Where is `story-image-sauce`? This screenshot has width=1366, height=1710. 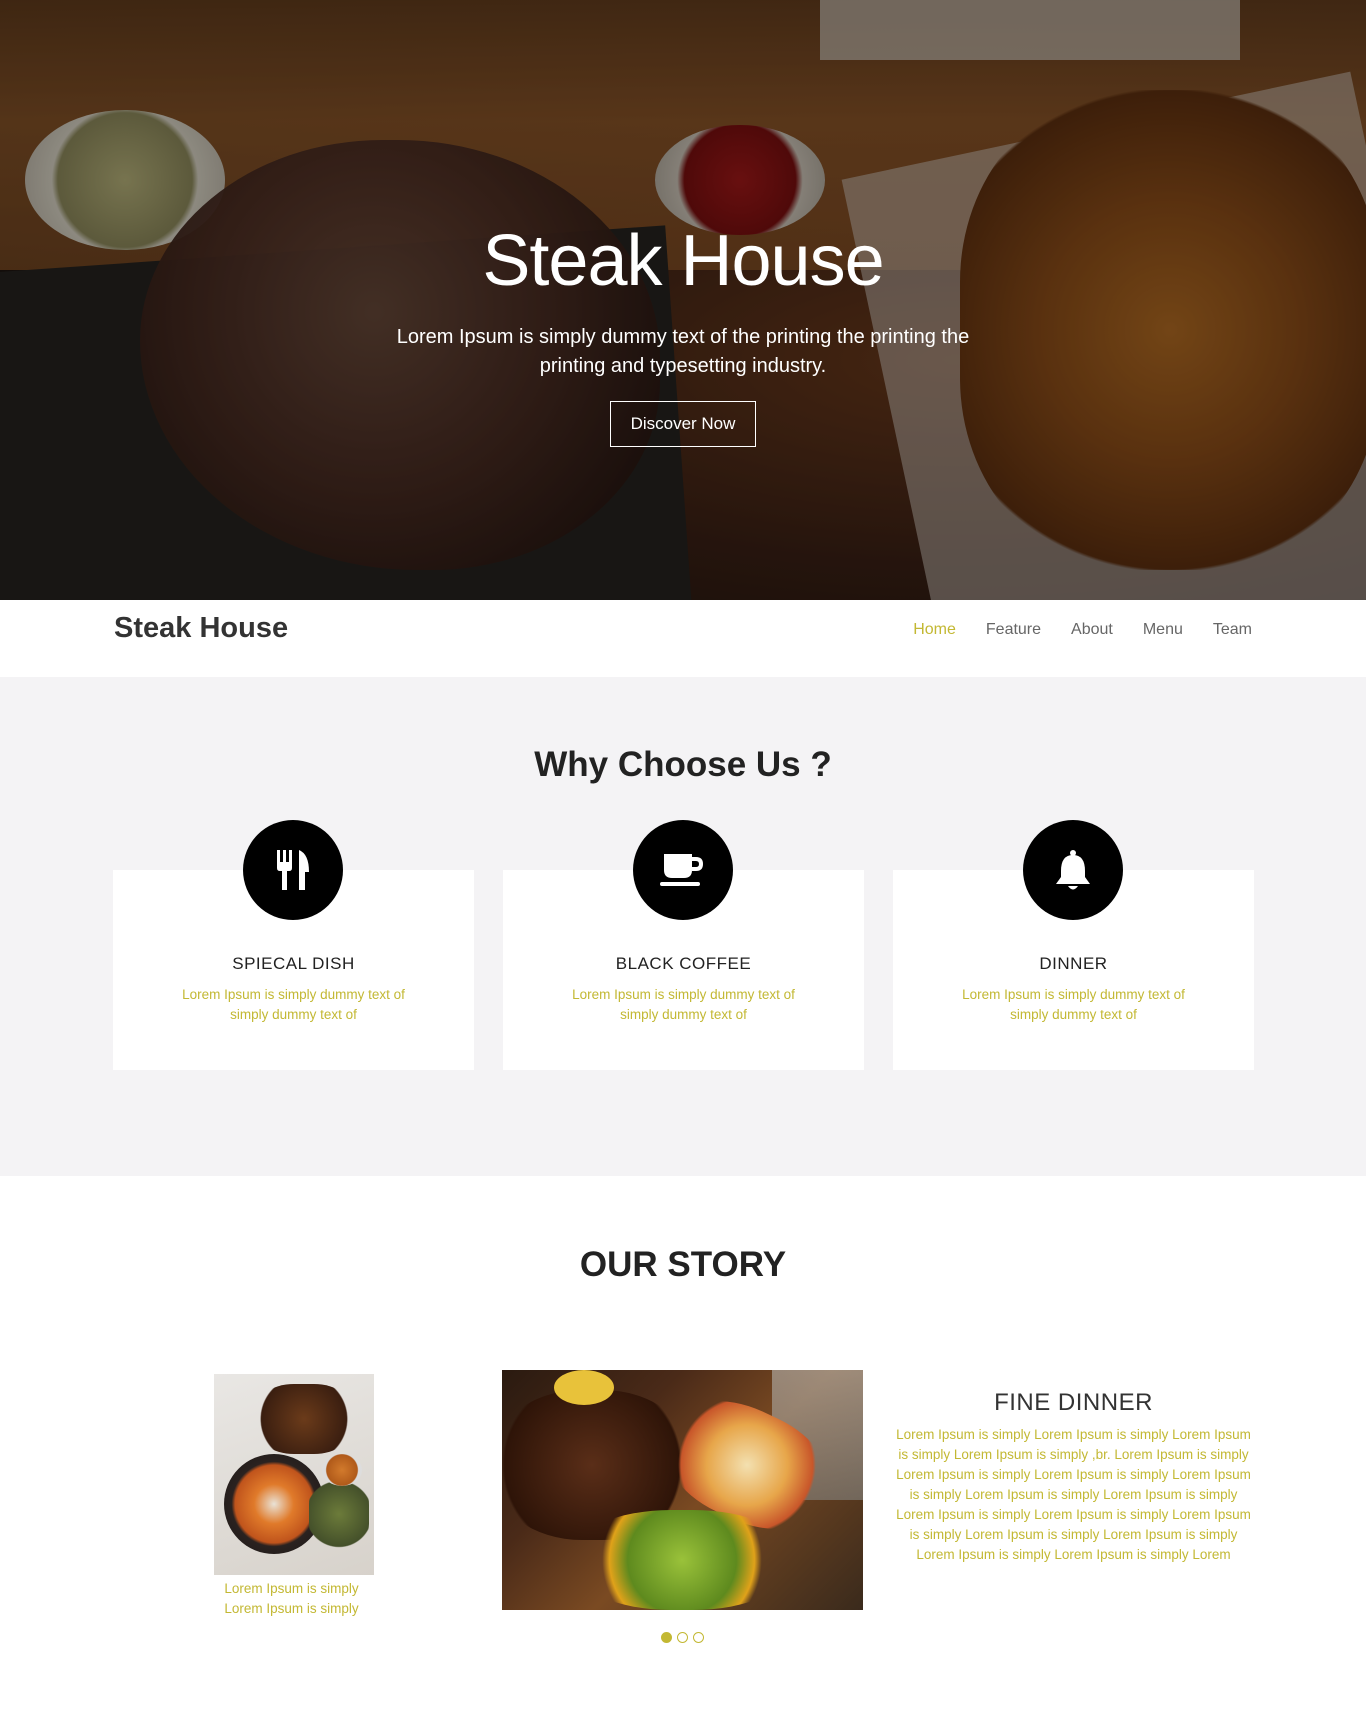
story-image-sauce is located at coordinates (342, 1470).